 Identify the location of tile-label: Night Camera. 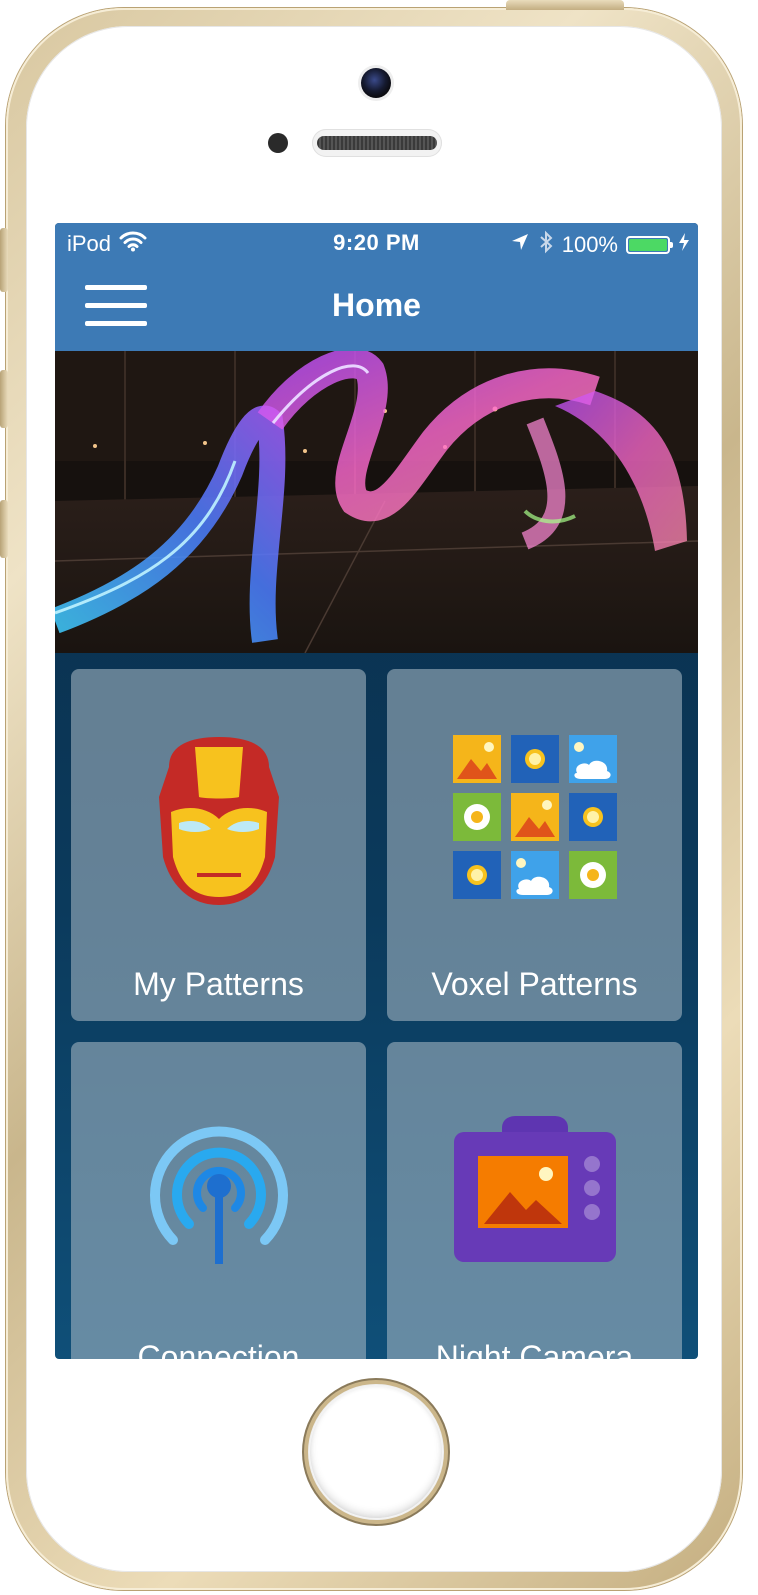
(534, 1349).